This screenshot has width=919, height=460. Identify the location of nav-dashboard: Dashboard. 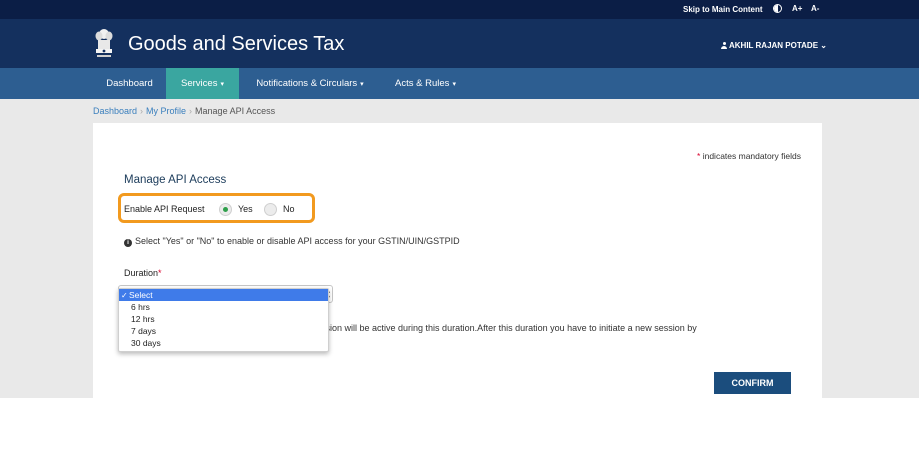
(129, 83).